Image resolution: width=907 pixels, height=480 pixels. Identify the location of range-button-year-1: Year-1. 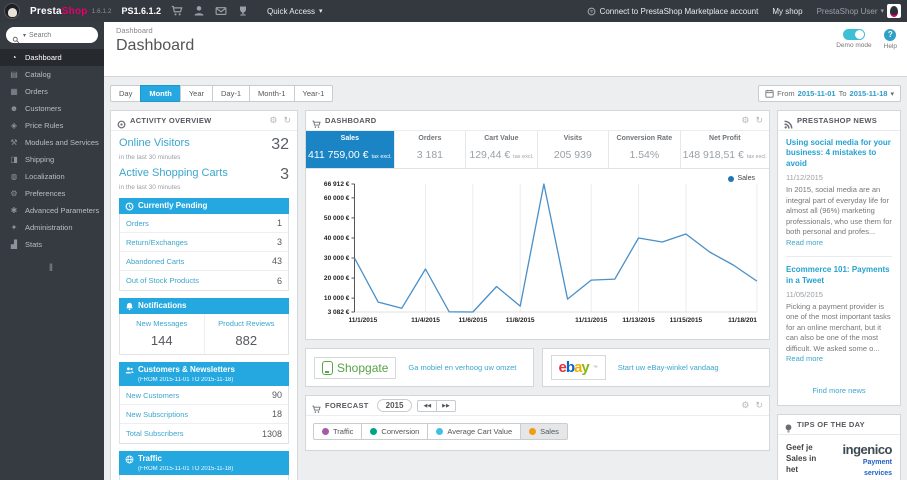
(313, 93).